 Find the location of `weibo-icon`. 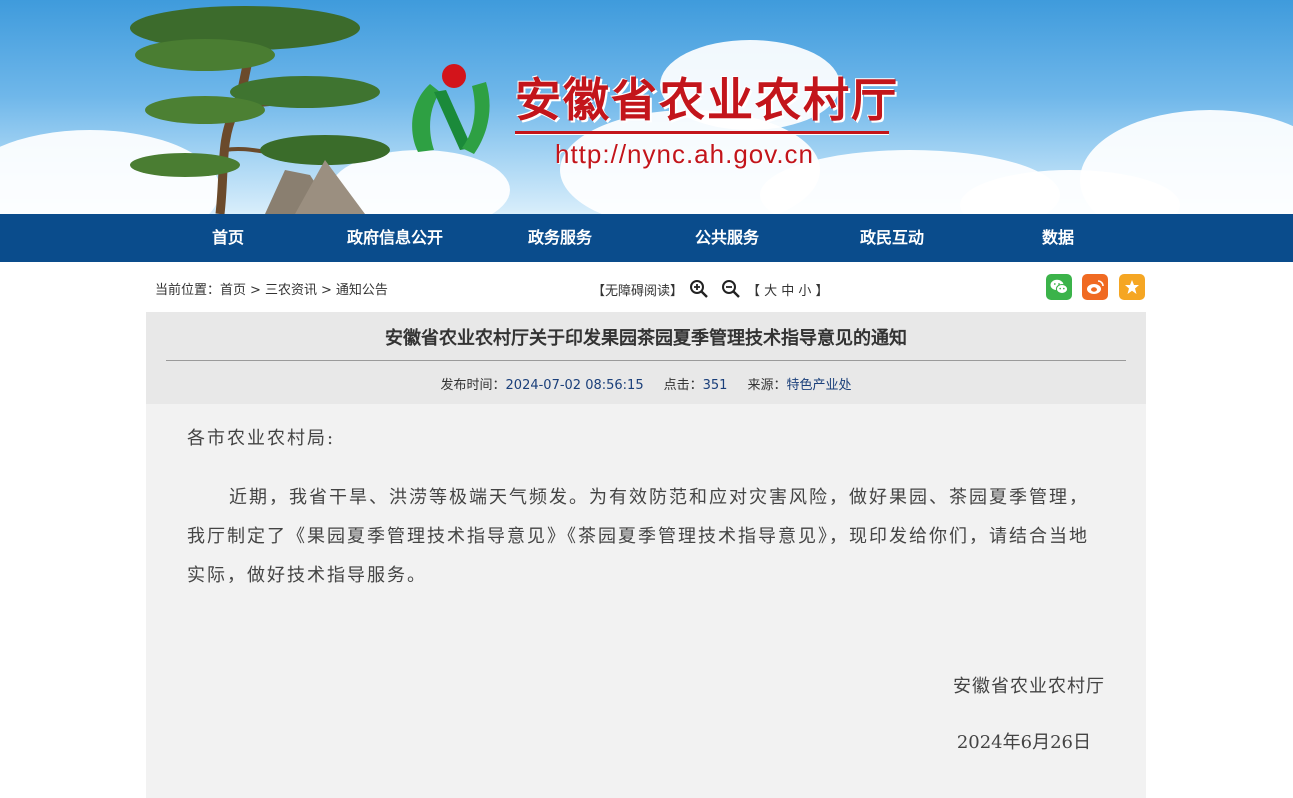

weibo-icon is located at coordinates (1095, 287).